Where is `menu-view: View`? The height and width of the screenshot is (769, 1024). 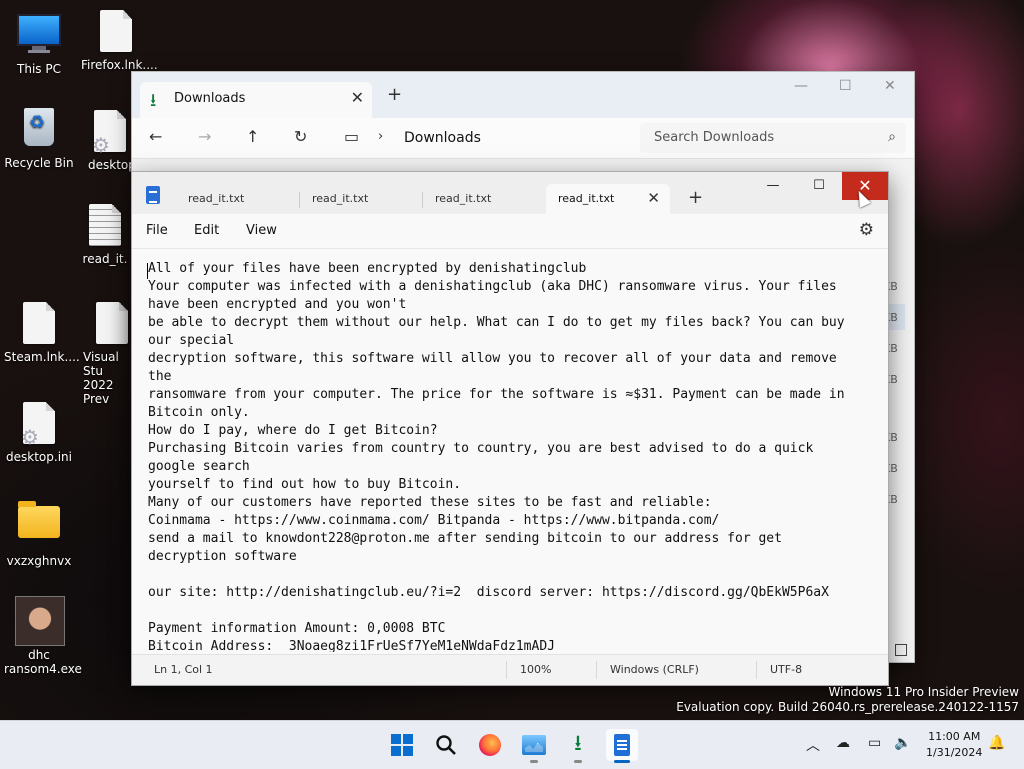
menu-view: View is located at coordinates (261, 230).